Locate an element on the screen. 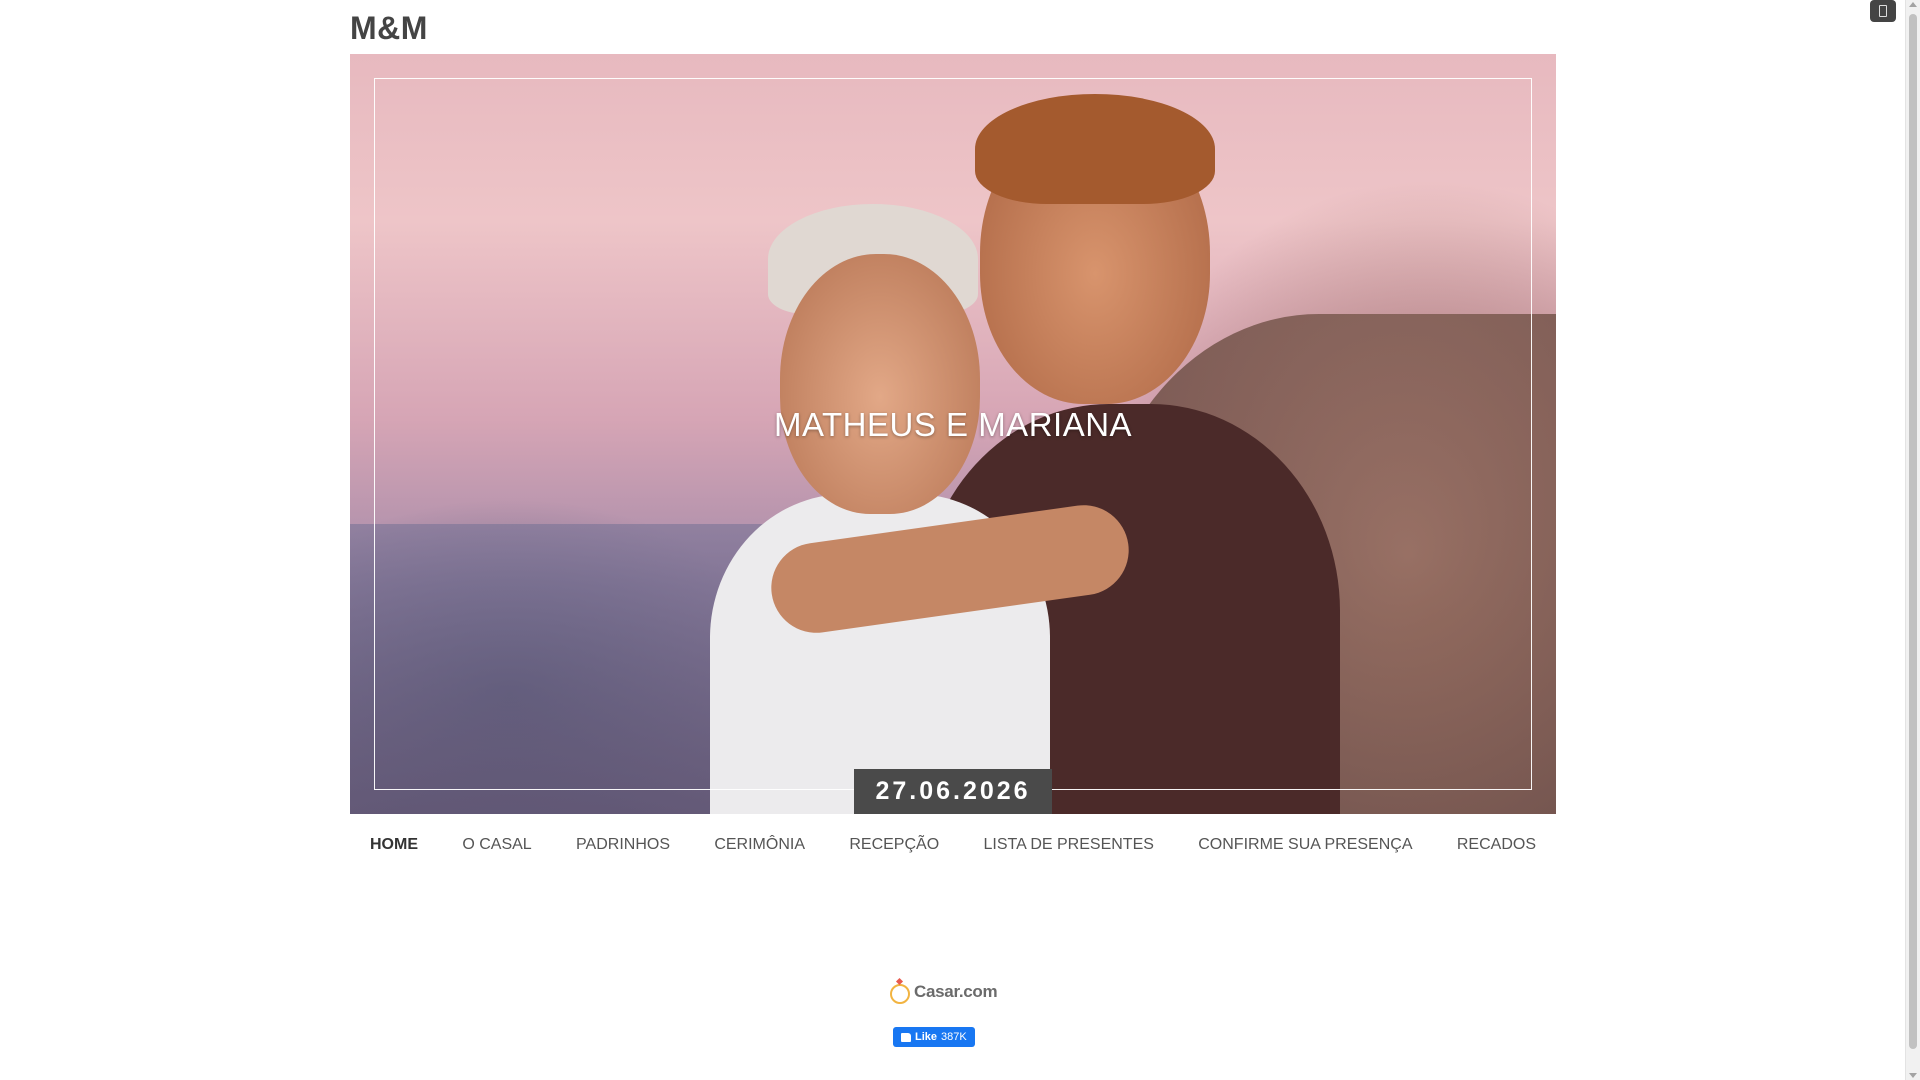 The image size is (1920, 1080). nav-item-confirme-presenca: CONFIRME SUA PRESENÇA is located at coordinates (1305, 845).